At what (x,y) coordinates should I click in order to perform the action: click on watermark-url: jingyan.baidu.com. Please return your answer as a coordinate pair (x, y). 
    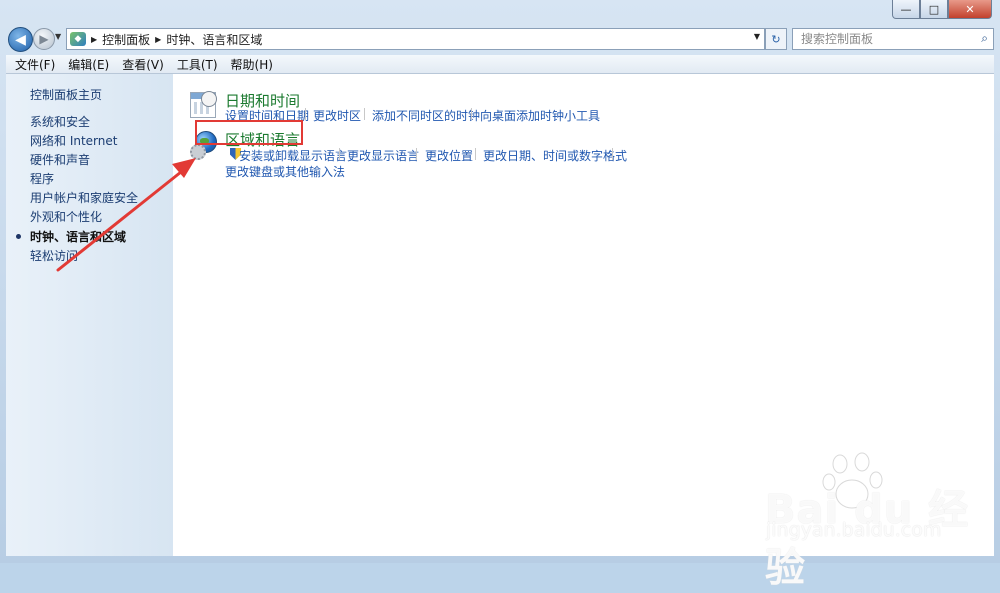
    Looking at the image, I should click on (854, 530).